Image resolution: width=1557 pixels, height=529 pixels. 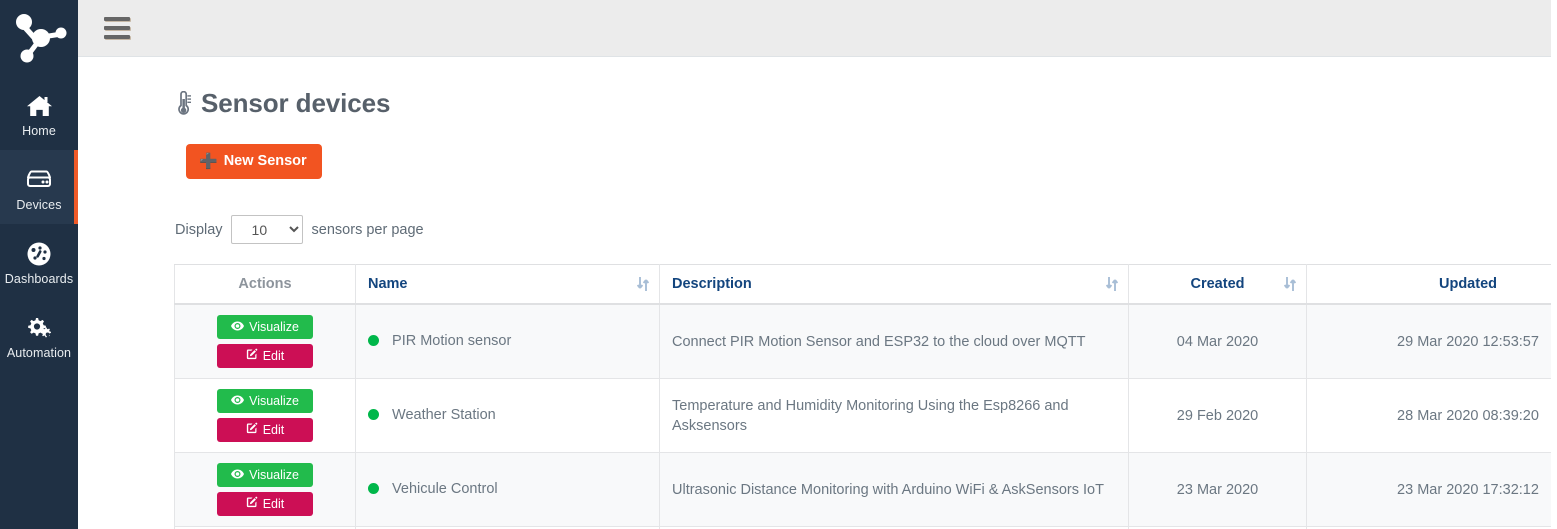 I want to click on molecule-logo-icon, so click(x=39, y=38).